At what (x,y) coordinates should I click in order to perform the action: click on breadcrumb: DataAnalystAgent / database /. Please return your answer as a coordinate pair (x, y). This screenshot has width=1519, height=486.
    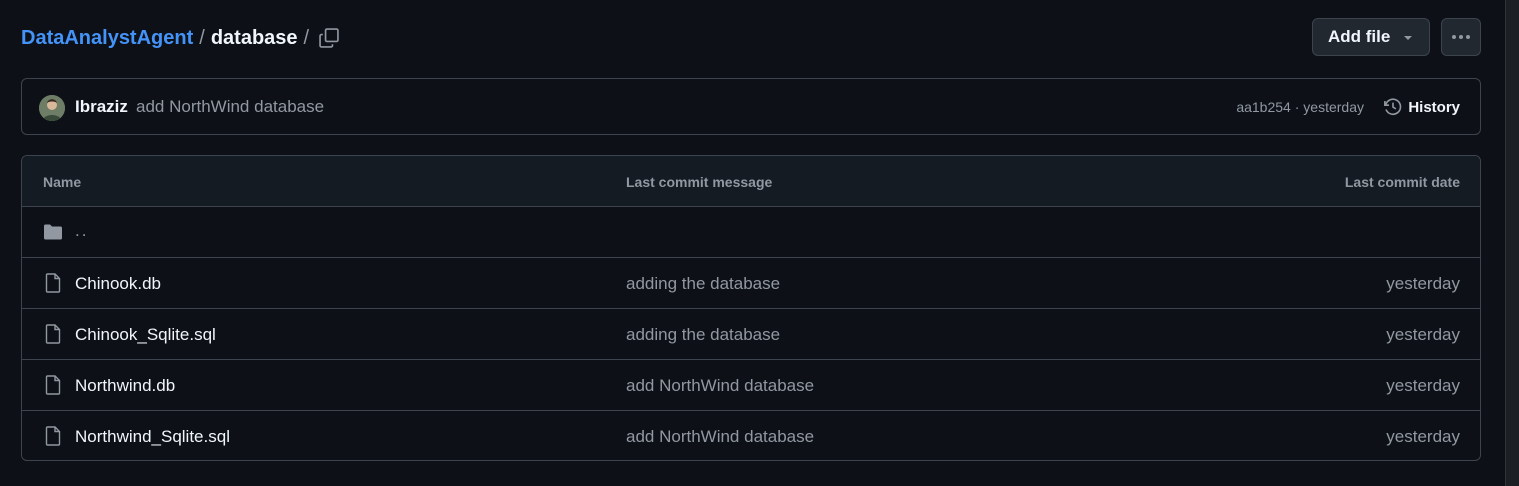
    Looking at the image, I should click on (168, 38).